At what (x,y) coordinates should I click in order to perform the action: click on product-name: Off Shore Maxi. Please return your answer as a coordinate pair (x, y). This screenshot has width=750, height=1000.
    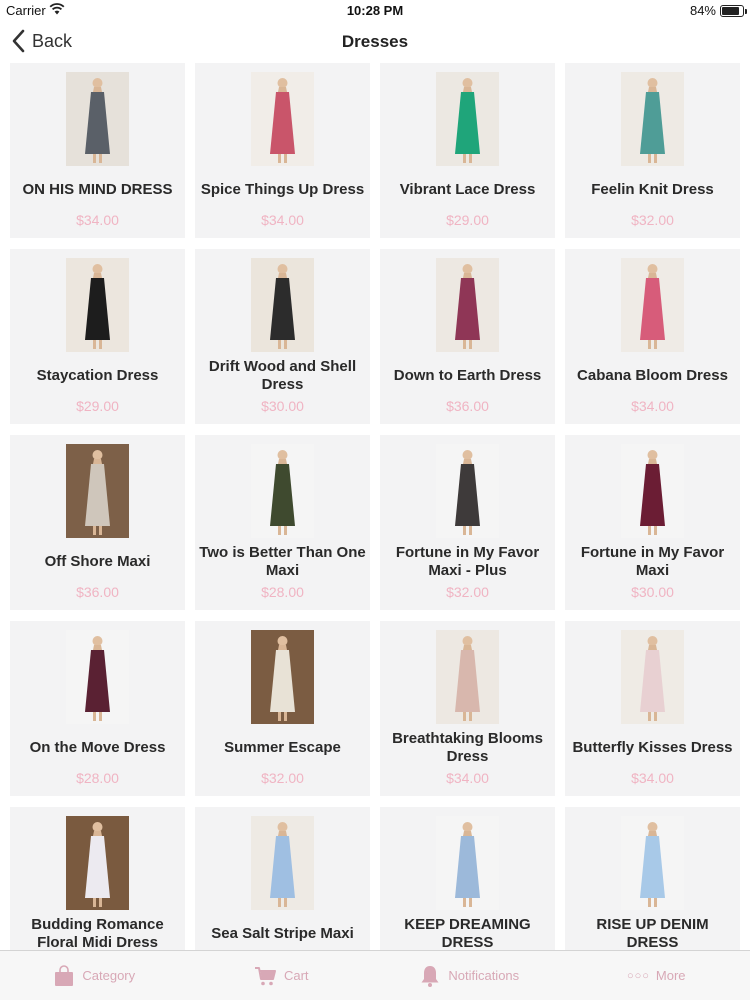
    Looking at the image, I should click on (97, 561).